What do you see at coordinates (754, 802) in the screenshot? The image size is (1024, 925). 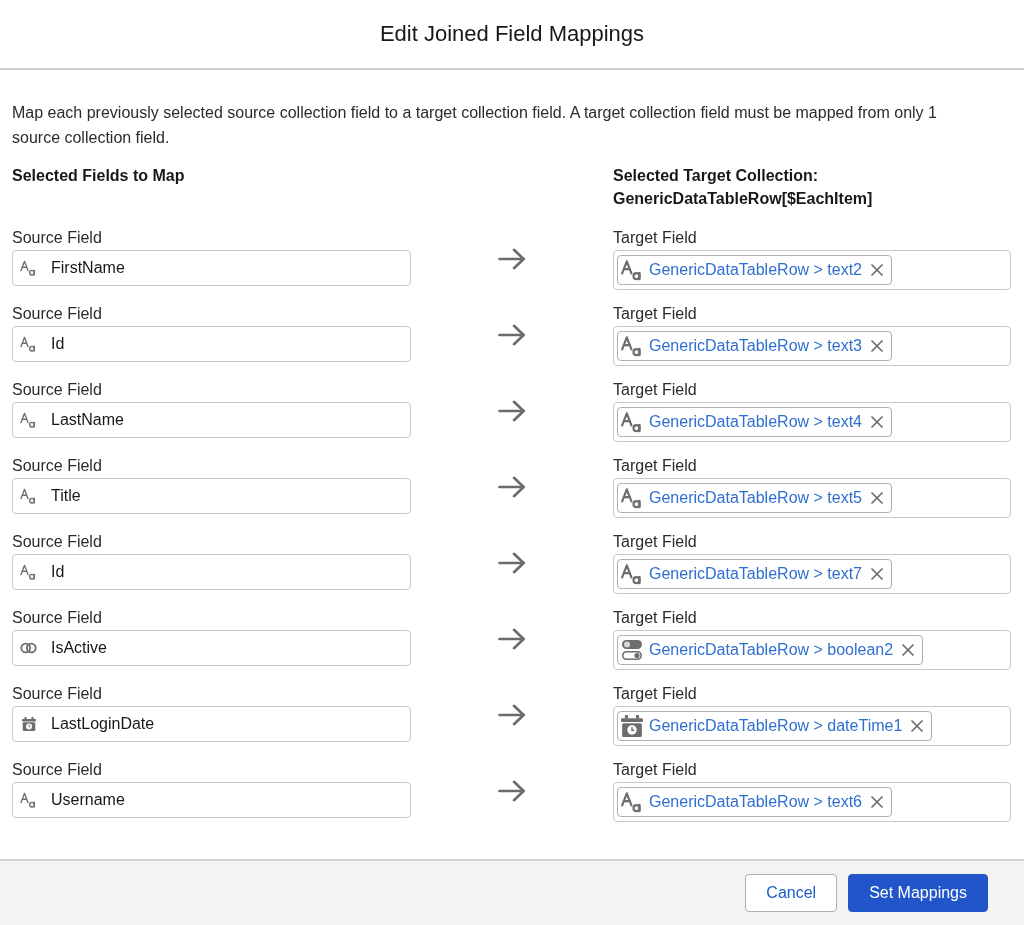 I see `selected-field-pill: GenericDataTableRow > text6` at bounding box center [754, 802].